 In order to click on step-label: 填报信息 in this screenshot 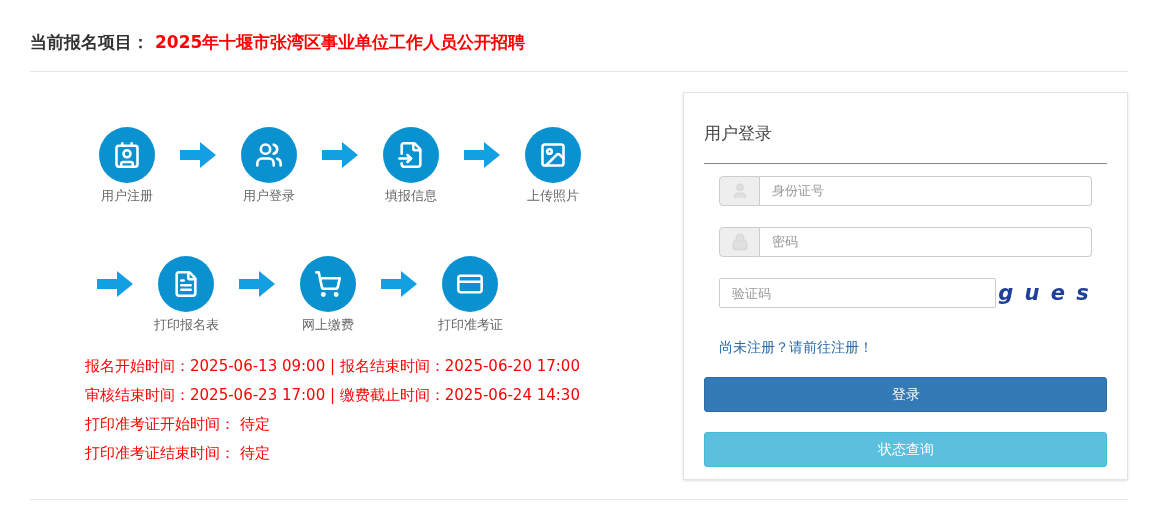, I will do `click(411, 196)`.